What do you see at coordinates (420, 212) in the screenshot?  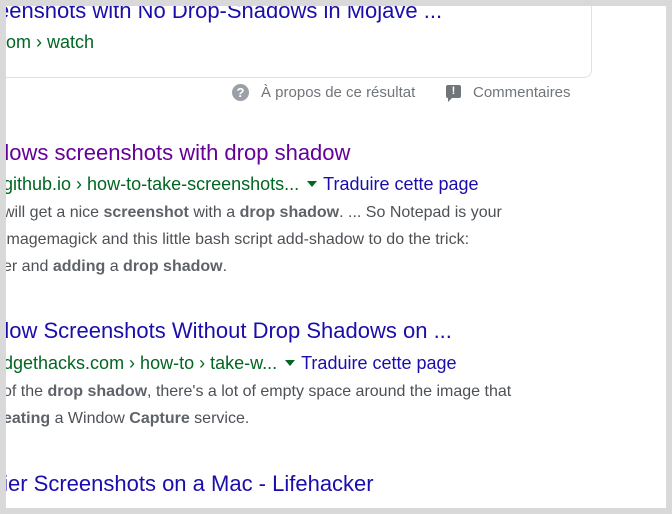 I see `snippet-text: . ... So Notepad is your` at bounding box center [420, 212].